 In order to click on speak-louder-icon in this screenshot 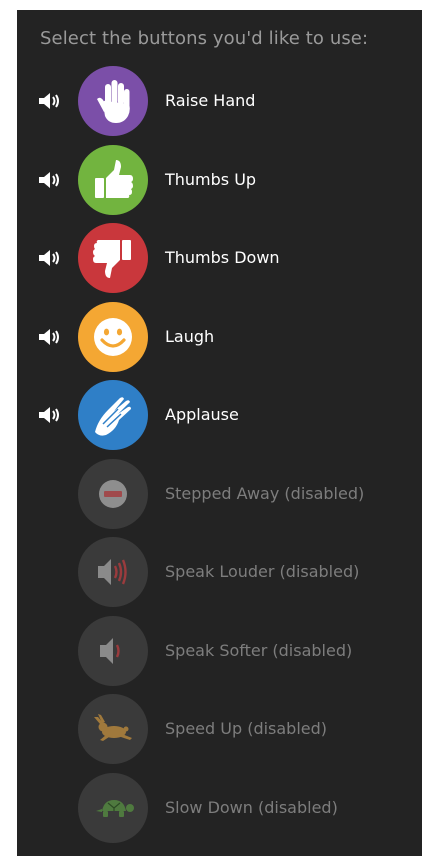, I will do `click(112, 572)`.